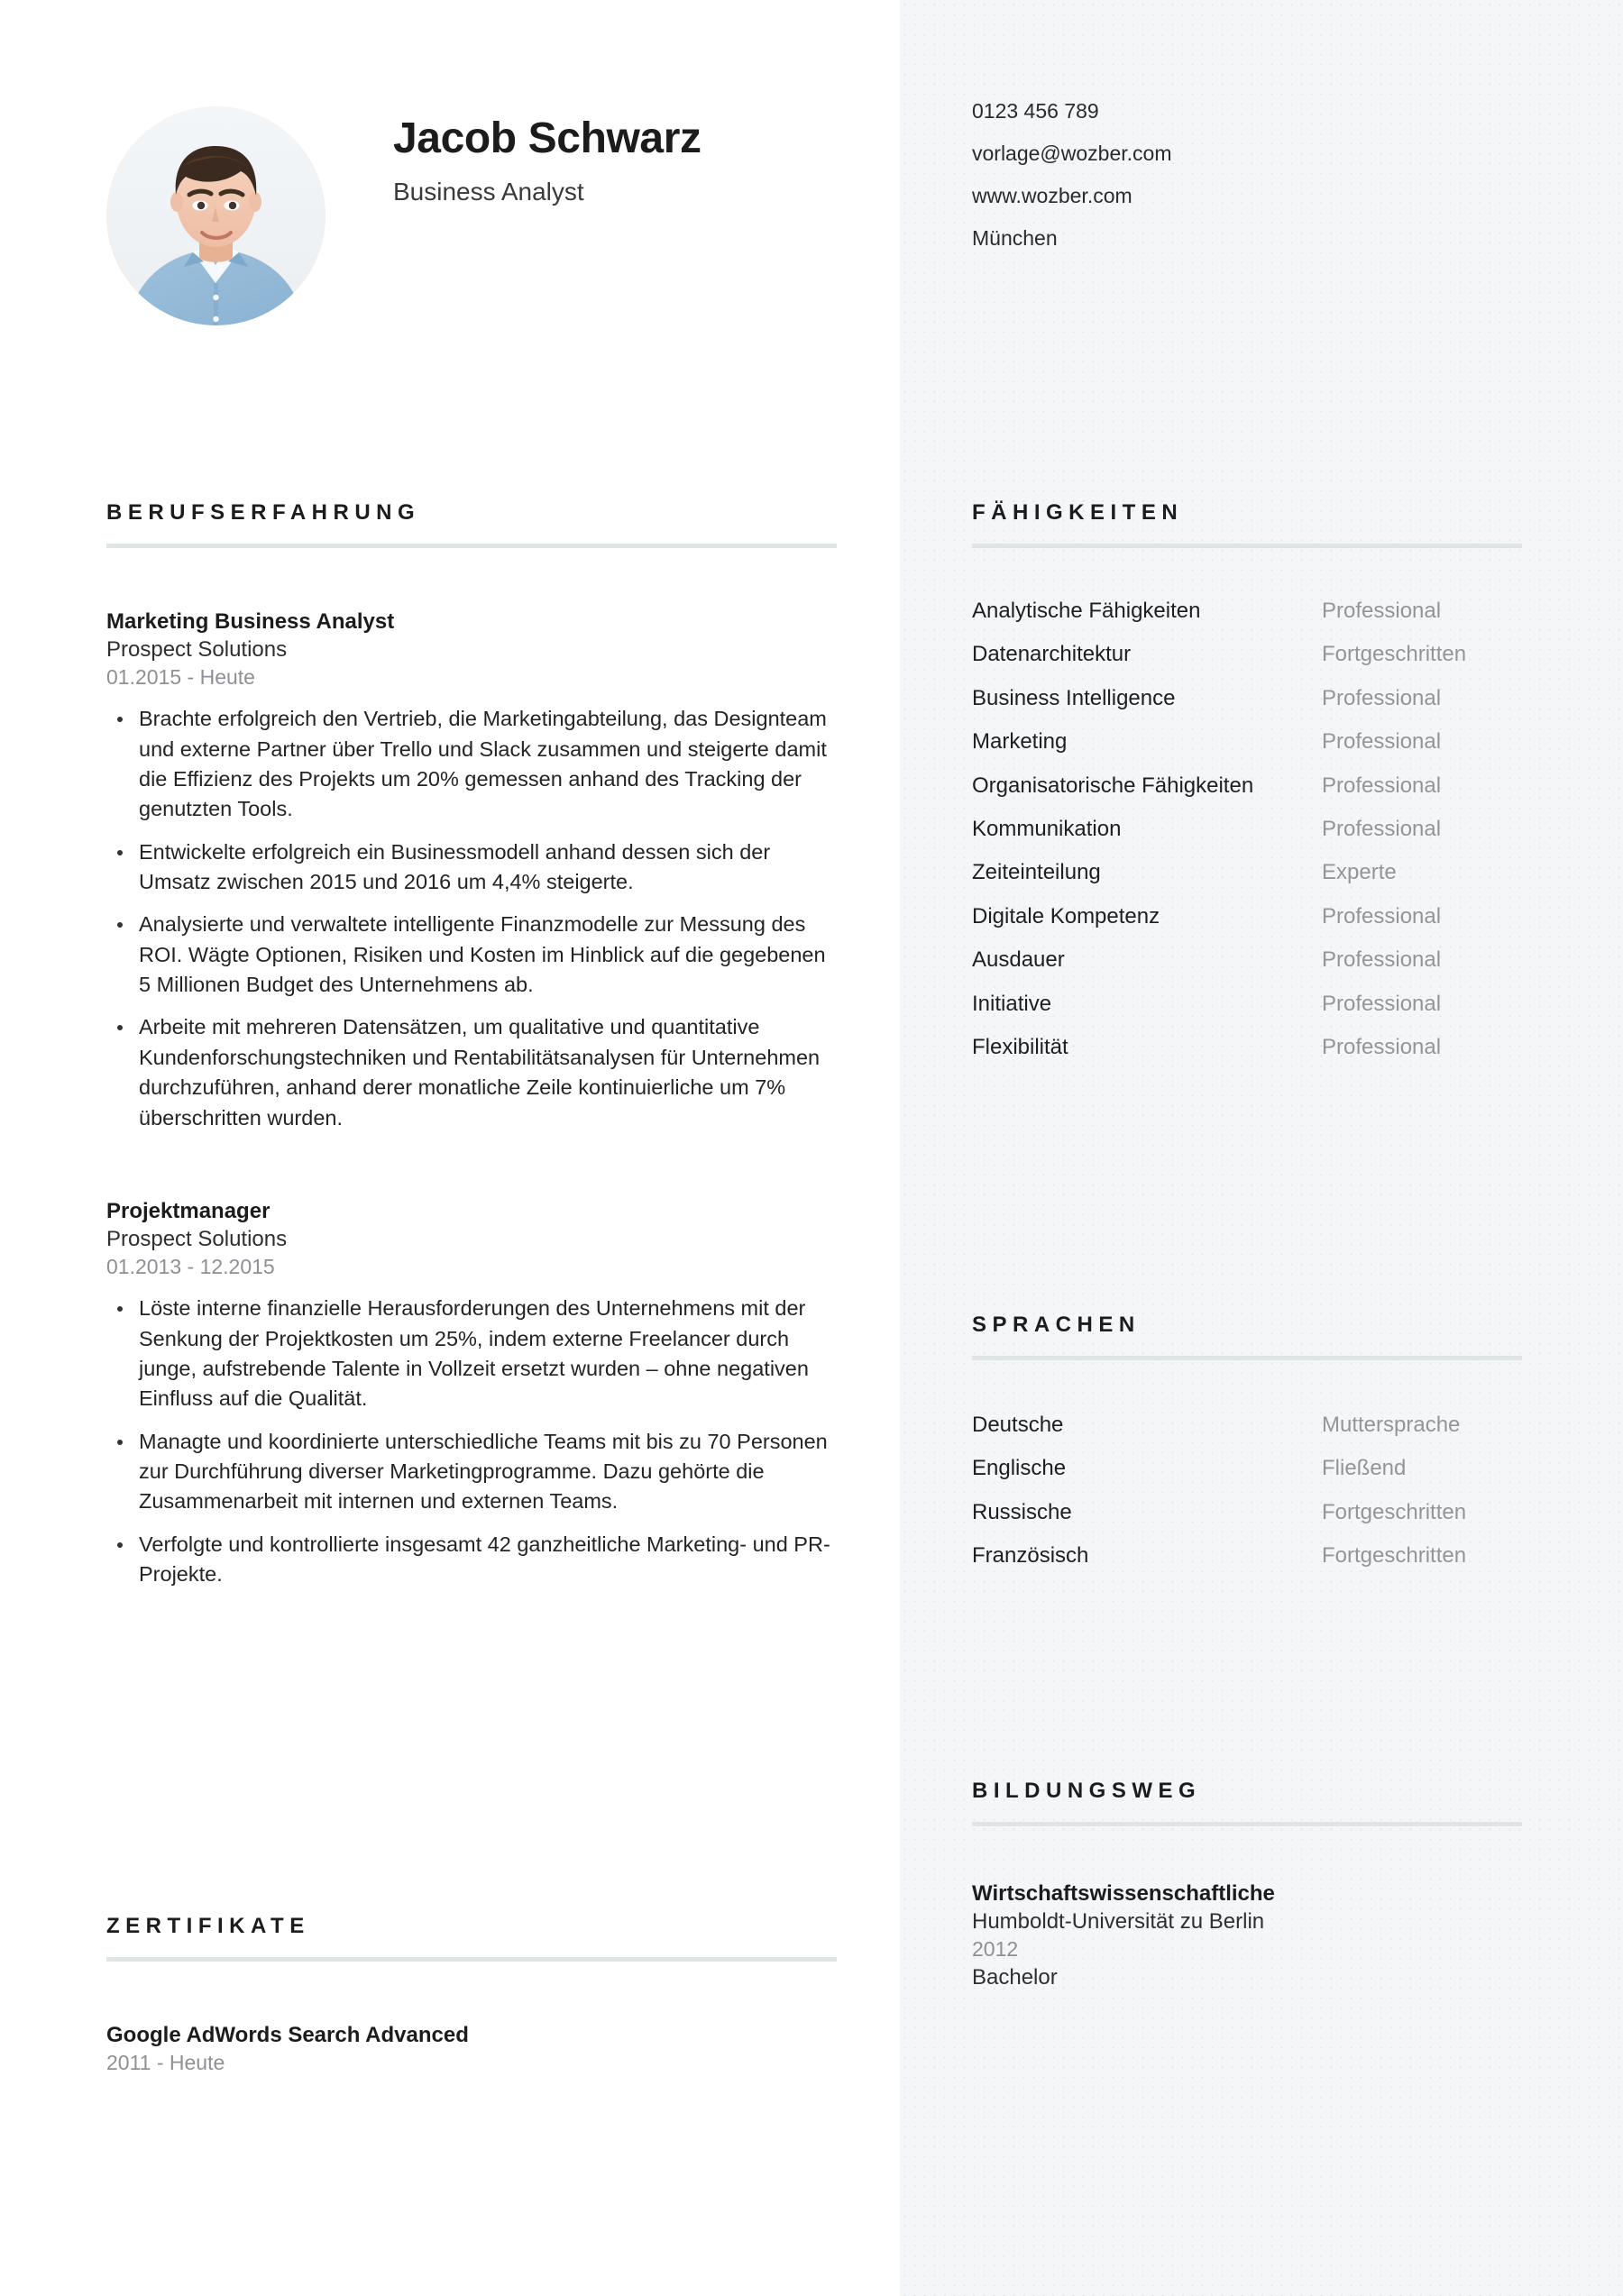  What do you see at coordinates (489, 219) in the screenshot?
I see `resume-header: Jacob Schwarz Business Analyst` at bounding box center [489, 219].